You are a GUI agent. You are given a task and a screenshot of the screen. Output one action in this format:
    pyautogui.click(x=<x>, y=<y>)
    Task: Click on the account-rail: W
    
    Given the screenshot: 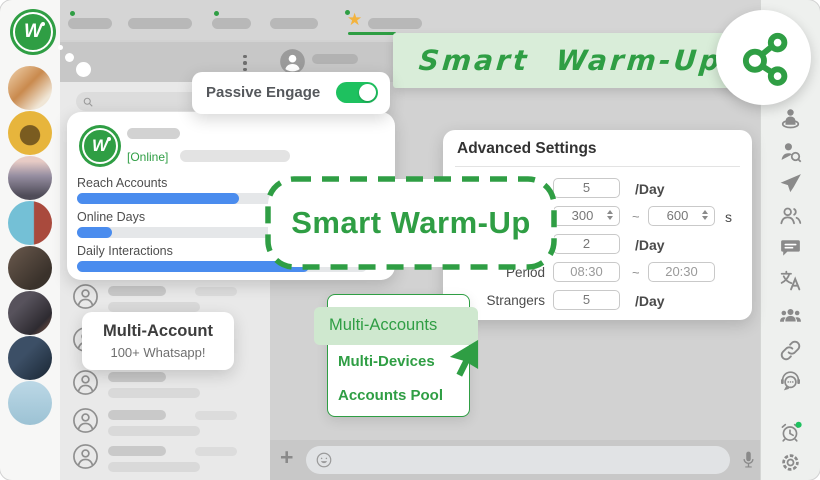 What is the action you would take?
    pyautogui.click(x=30, y=240)
    